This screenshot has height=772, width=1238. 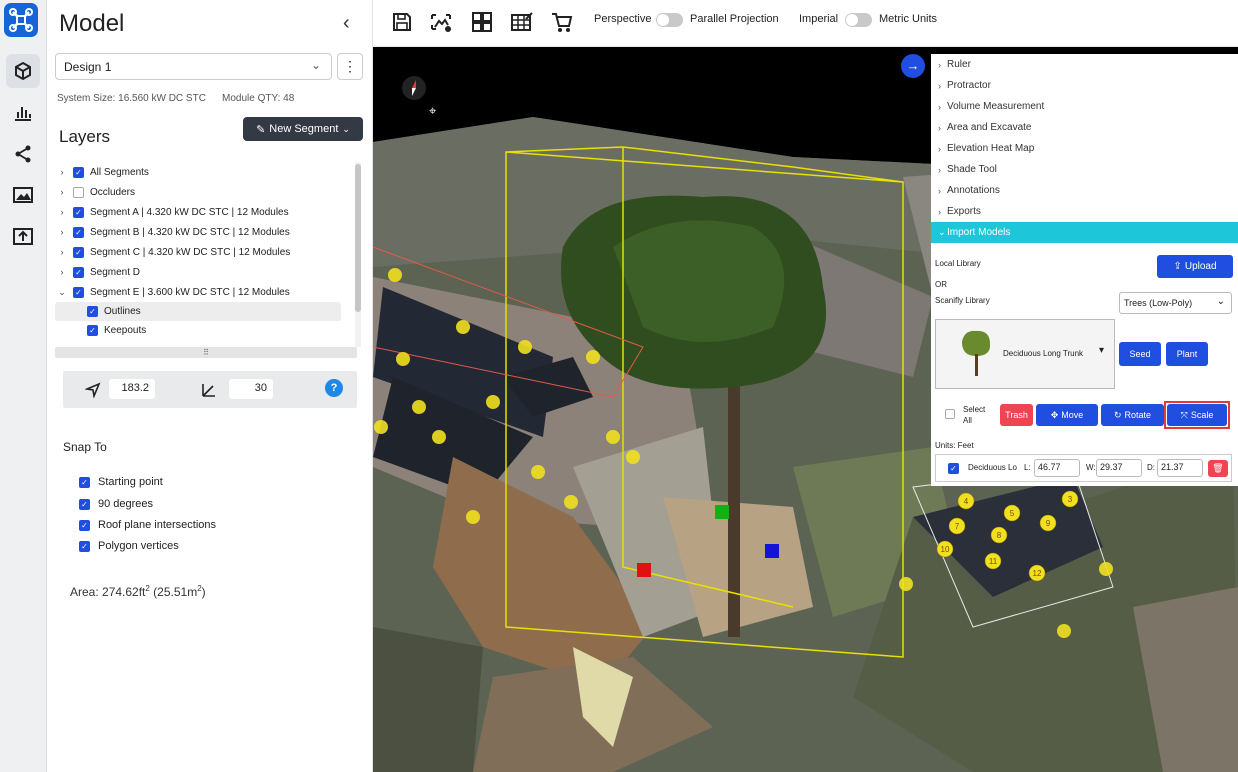 I want to click on layer-row: › ✓ All Segments, so click(x=205, y=172).